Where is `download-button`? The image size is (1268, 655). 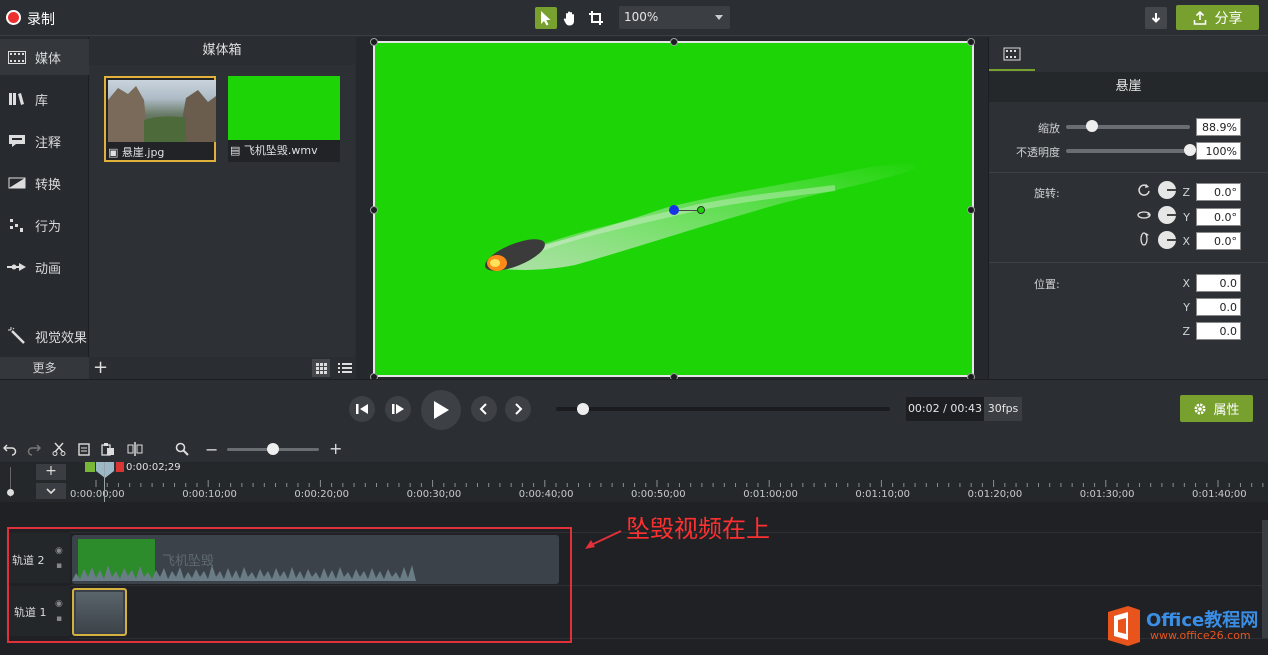 download-button is located at coordinates (1156, 18).